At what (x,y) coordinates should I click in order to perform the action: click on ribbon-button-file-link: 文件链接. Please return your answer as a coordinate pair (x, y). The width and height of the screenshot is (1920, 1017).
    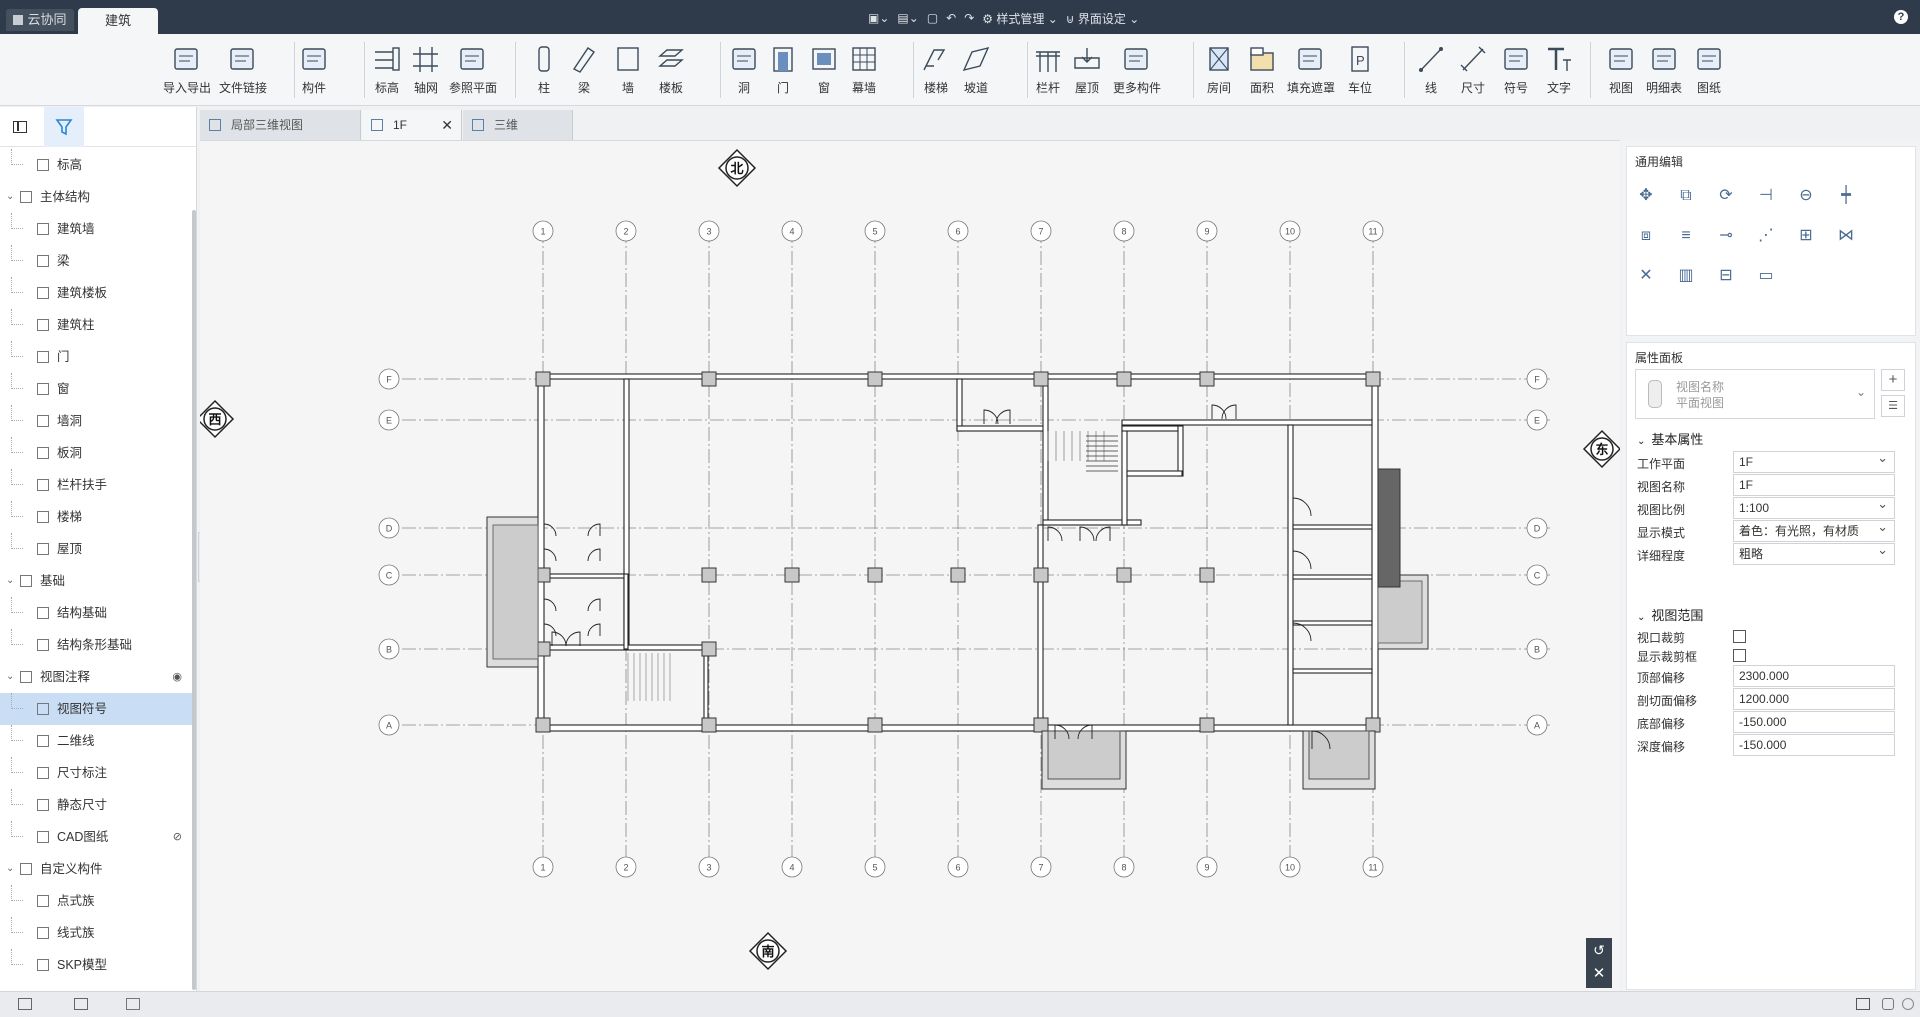
    Looking at the image, I should click on (243, 70).